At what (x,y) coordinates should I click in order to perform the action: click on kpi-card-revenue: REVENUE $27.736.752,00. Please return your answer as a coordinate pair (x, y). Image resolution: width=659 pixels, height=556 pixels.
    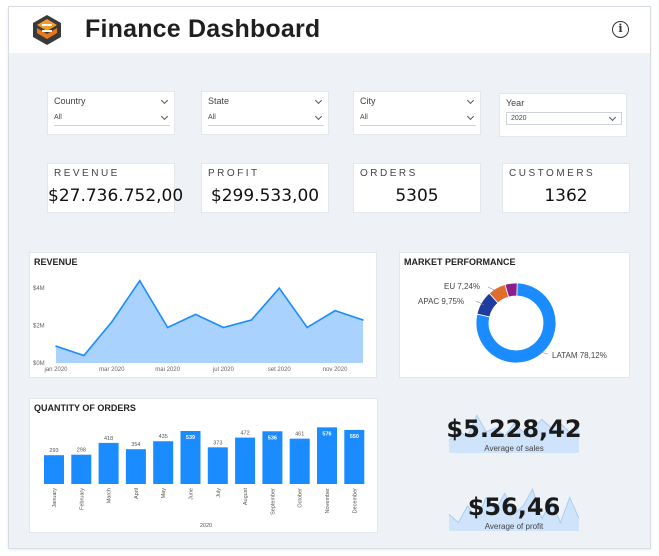
    Looking at the image, I should click on (115, 188).